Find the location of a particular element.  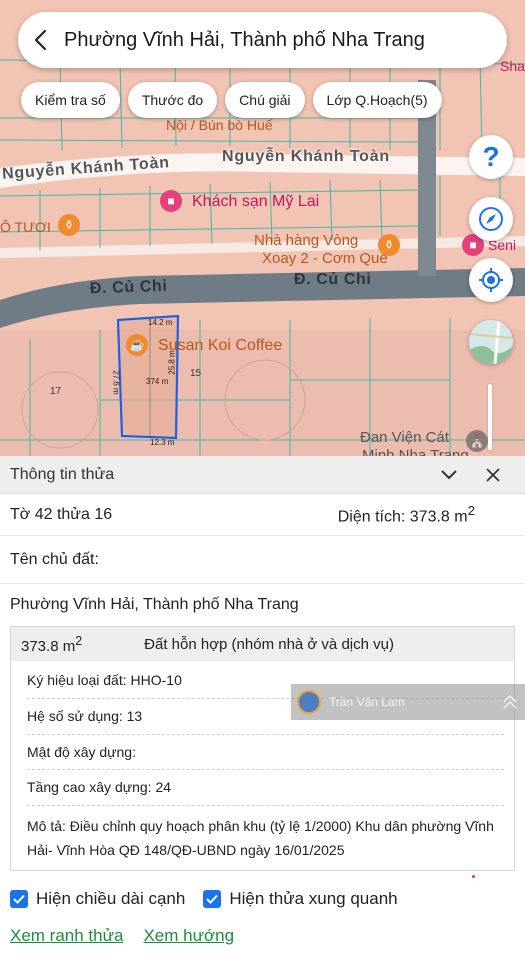

view-parcel-boundary-link: Xem ranh thửa is located at coordinates (66, 936).